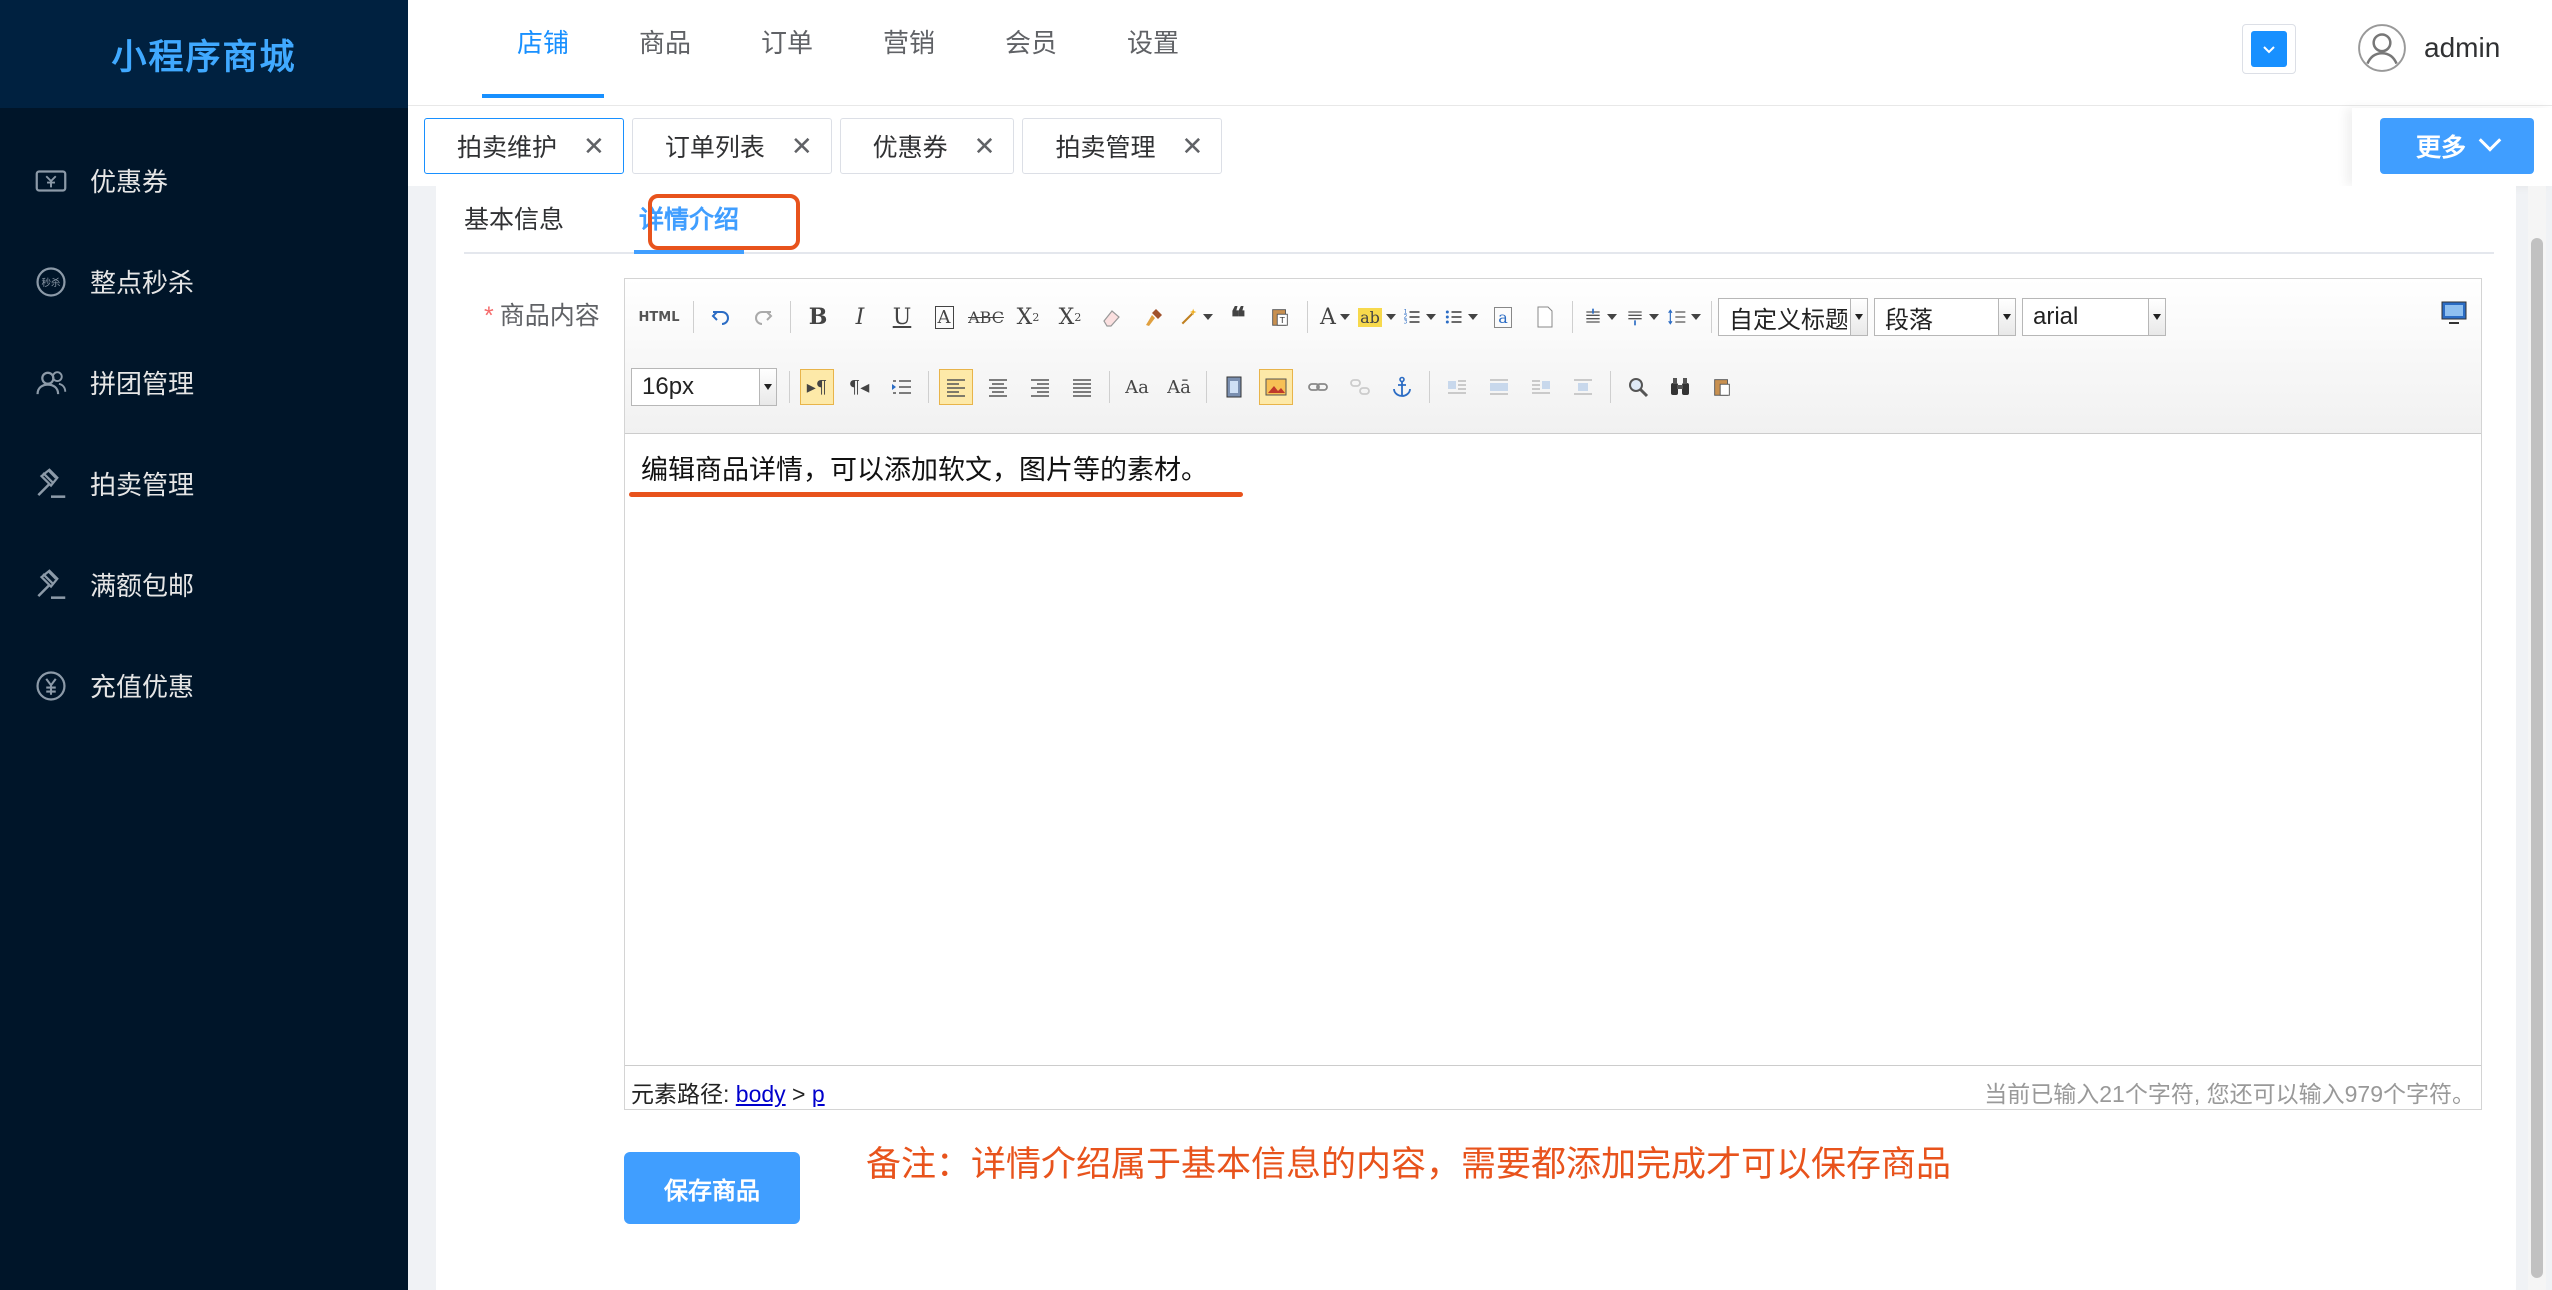  Describe the element at coordinates (204, 685) in the screenshot. I see `sidebar-item-recharge: 充值优惠` at that location.